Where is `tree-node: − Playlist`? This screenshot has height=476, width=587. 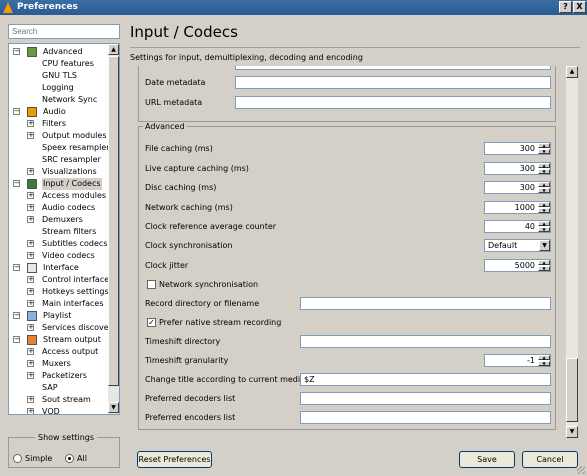 tree-node: − Playlist is located at coordinates (59, 316).